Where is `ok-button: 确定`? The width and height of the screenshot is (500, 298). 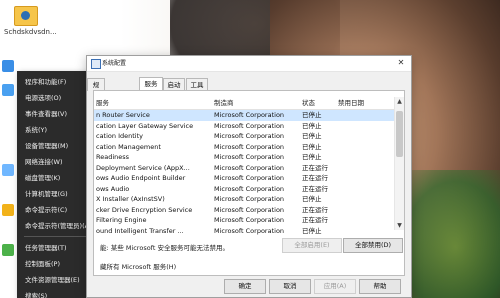 ok-button: 确定 is located at coordinates (245, 286).